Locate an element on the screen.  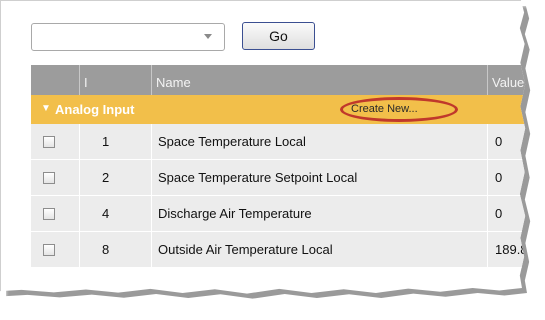
row-id: 2 is located at coordinates (115, 177).